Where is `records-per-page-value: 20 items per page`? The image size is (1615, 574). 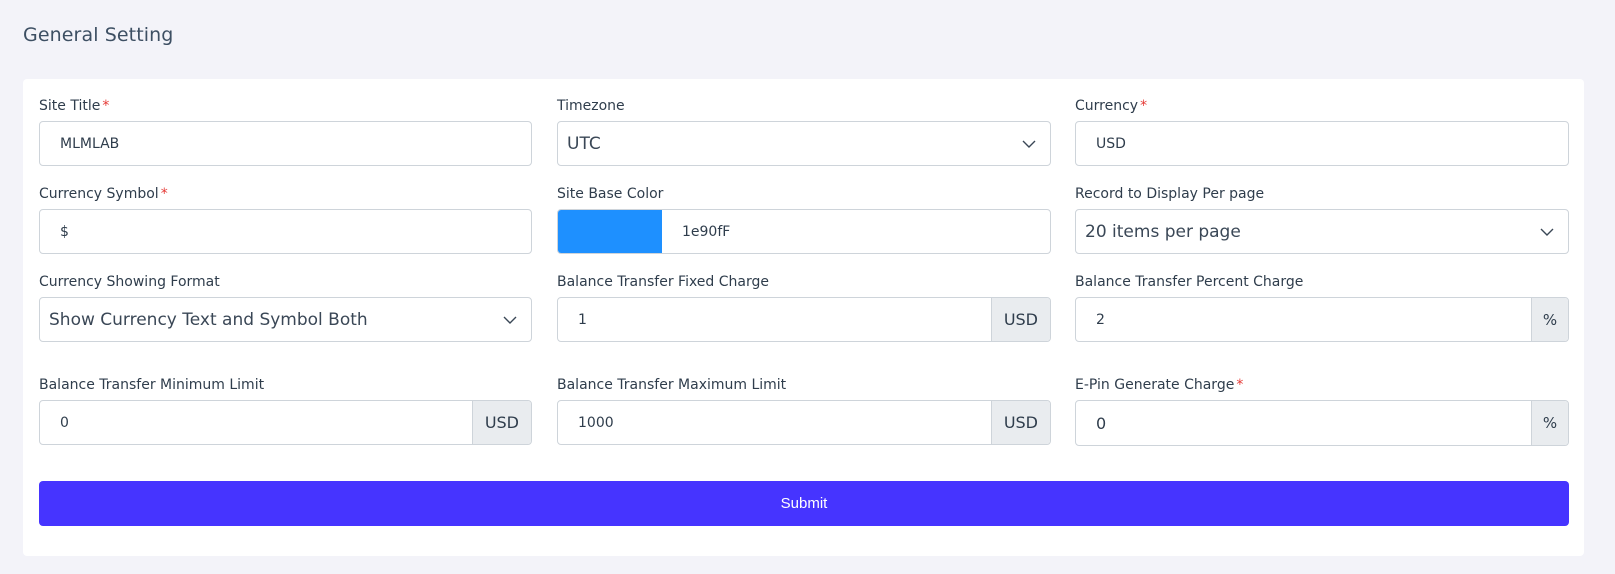 records-per-page-value: 20 items per page is located at coordinates (1163, 231).